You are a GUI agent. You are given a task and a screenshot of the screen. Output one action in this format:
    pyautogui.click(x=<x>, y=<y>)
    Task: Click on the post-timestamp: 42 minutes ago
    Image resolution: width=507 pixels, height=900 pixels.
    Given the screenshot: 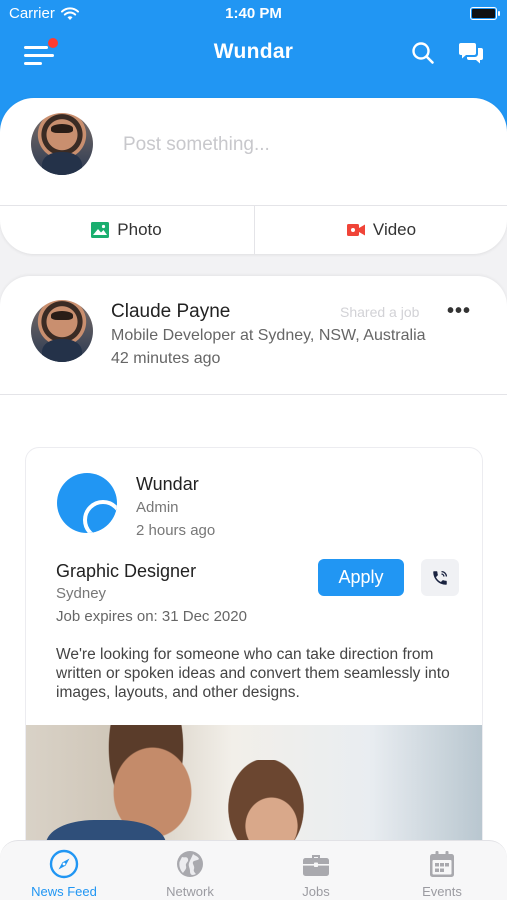 What is the action you would take?
    pyautogui.click(x=166, y=358)
    